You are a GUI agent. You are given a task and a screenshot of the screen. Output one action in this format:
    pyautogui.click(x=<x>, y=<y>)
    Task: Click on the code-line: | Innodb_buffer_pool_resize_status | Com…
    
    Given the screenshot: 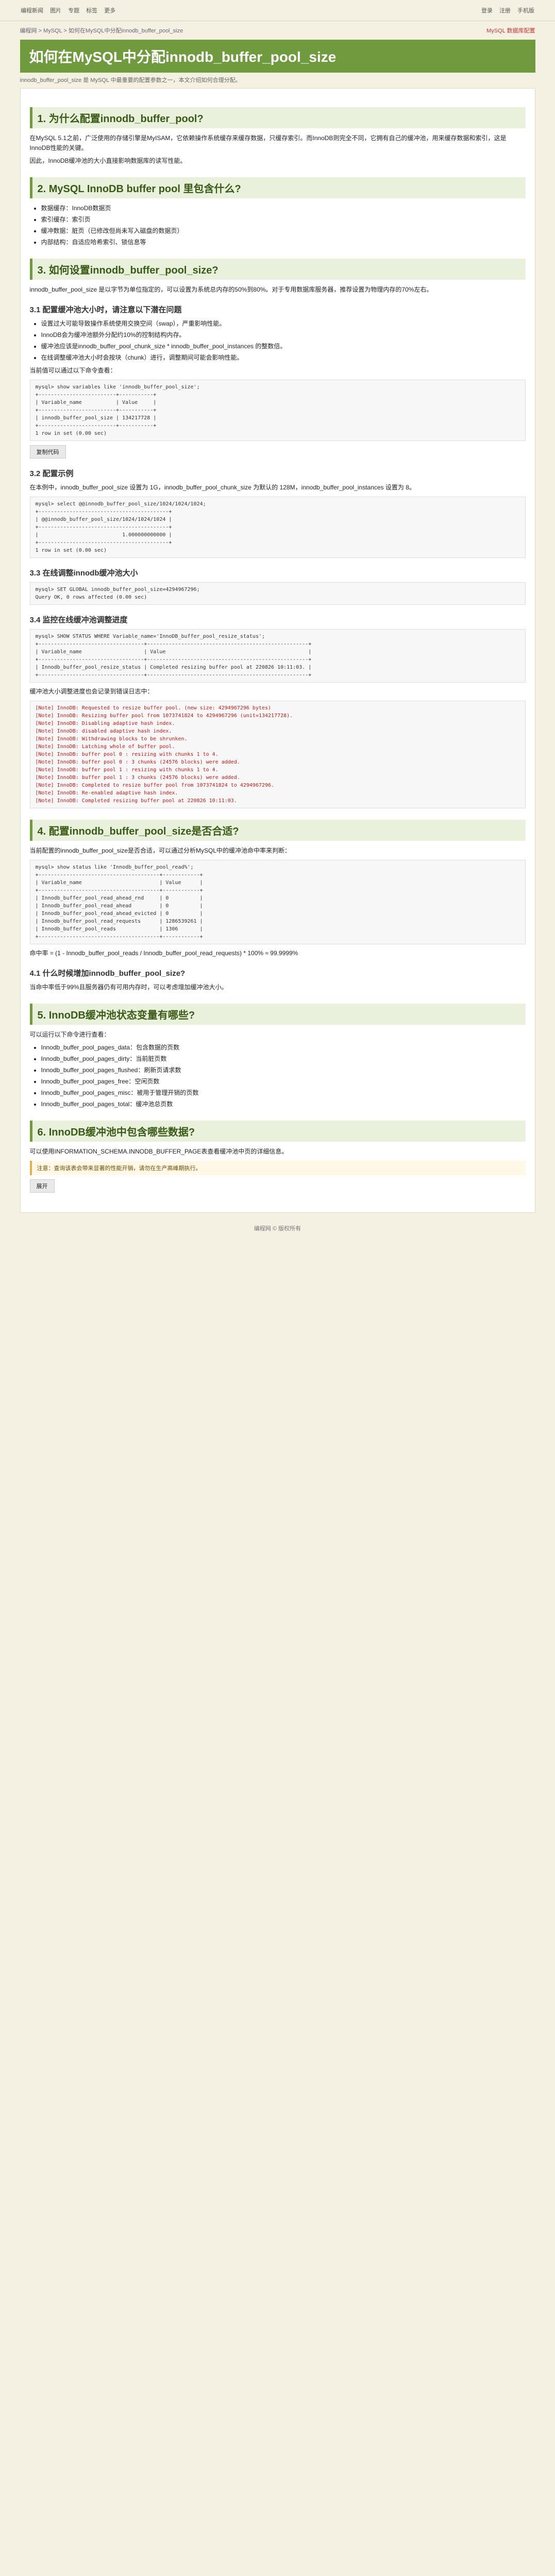 What is the action you would take?
    pyautogui.click(x=173, y=667)
    